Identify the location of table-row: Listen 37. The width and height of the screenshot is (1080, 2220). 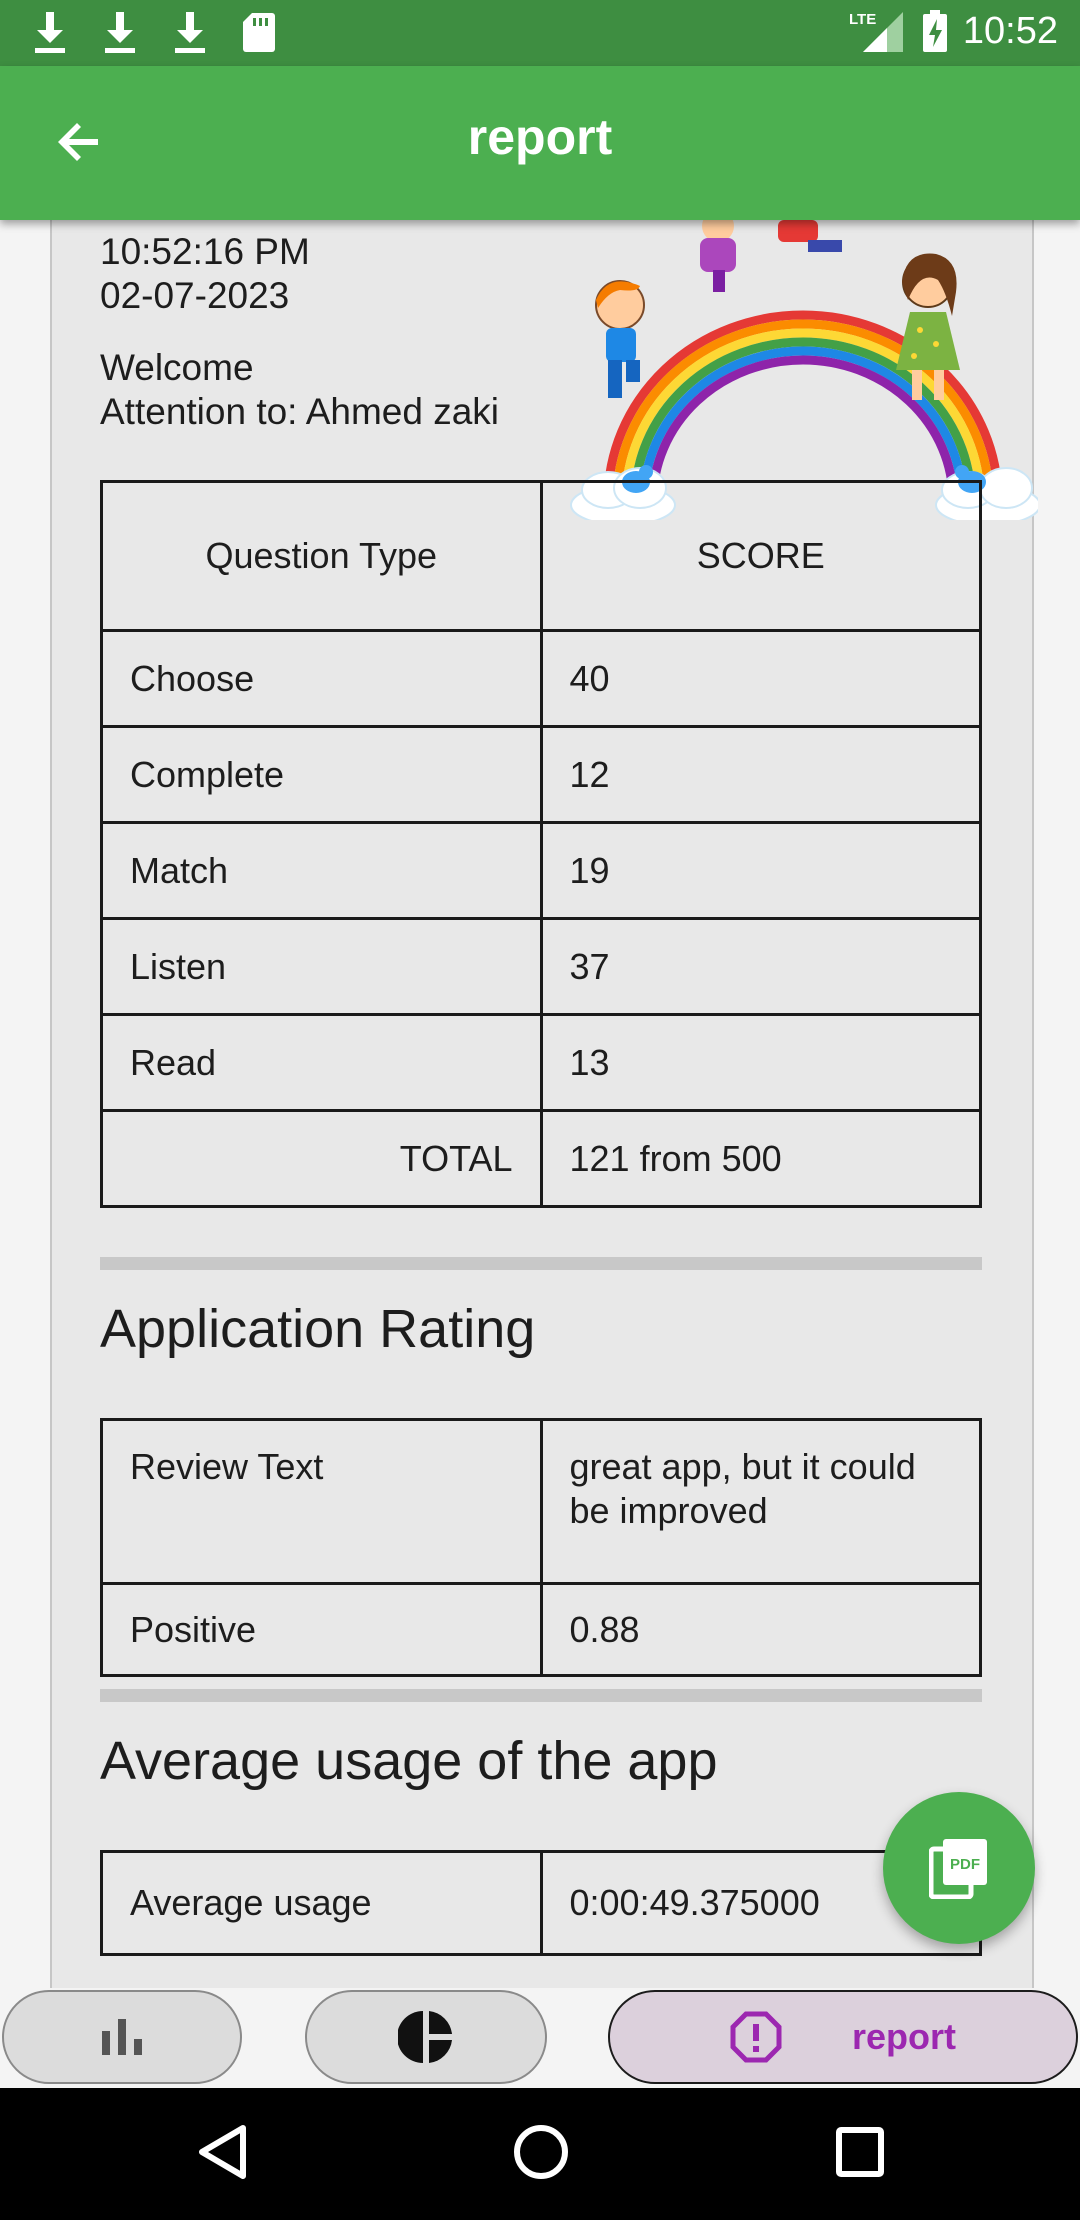
(541, 966).